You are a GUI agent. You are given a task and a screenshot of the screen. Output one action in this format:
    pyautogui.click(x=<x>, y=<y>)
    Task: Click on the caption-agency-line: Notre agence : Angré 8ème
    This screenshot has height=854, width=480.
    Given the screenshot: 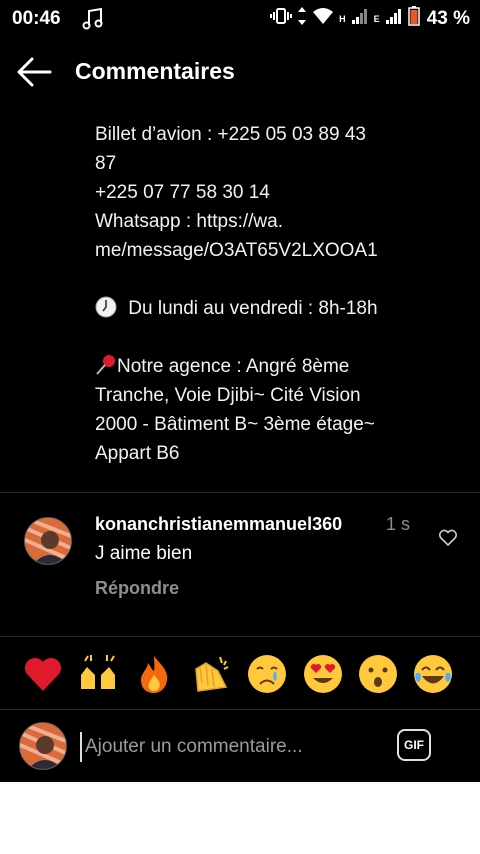 What is the action you would take?
    pyautogui.click(x=275, y=366)
    